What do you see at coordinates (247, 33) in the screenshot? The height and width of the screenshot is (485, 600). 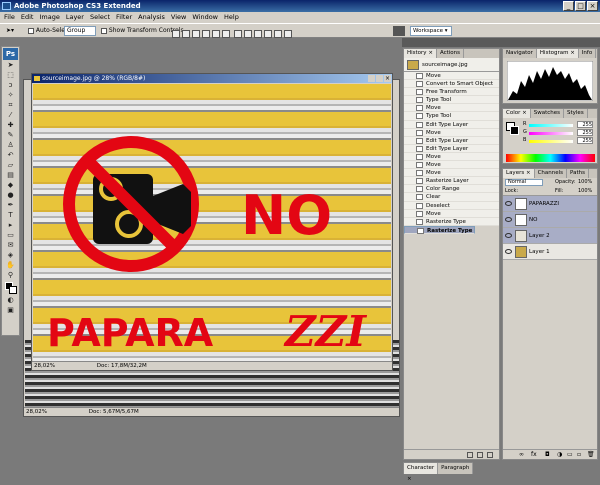 I see `distribute-vcenter-icon` at bounding box center [247, 33].